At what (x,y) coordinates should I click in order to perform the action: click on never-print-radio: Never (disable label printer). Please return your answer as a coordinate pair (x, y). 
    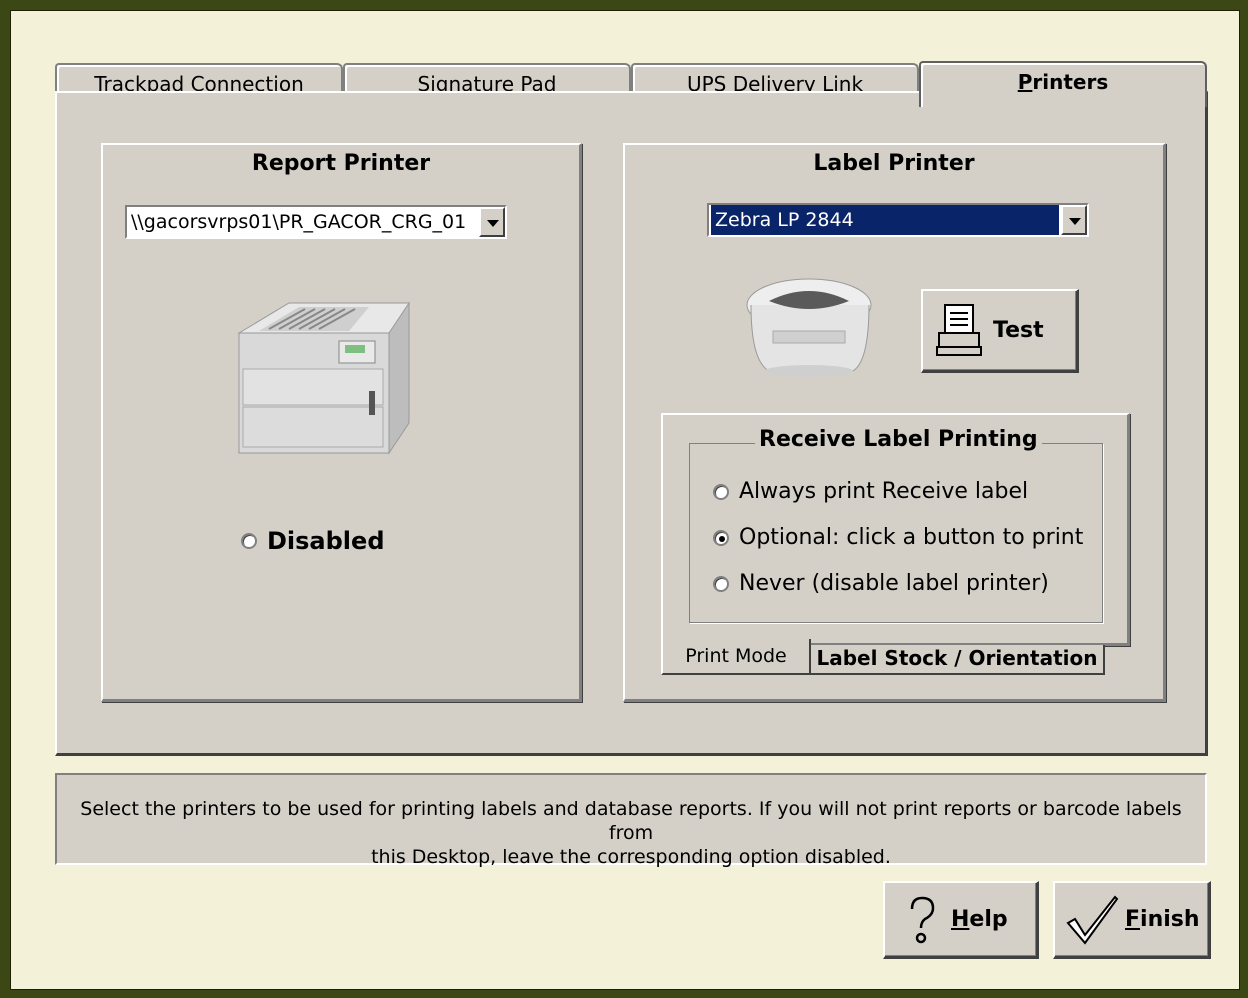
    Looking at the image, I should click on (881, 583).